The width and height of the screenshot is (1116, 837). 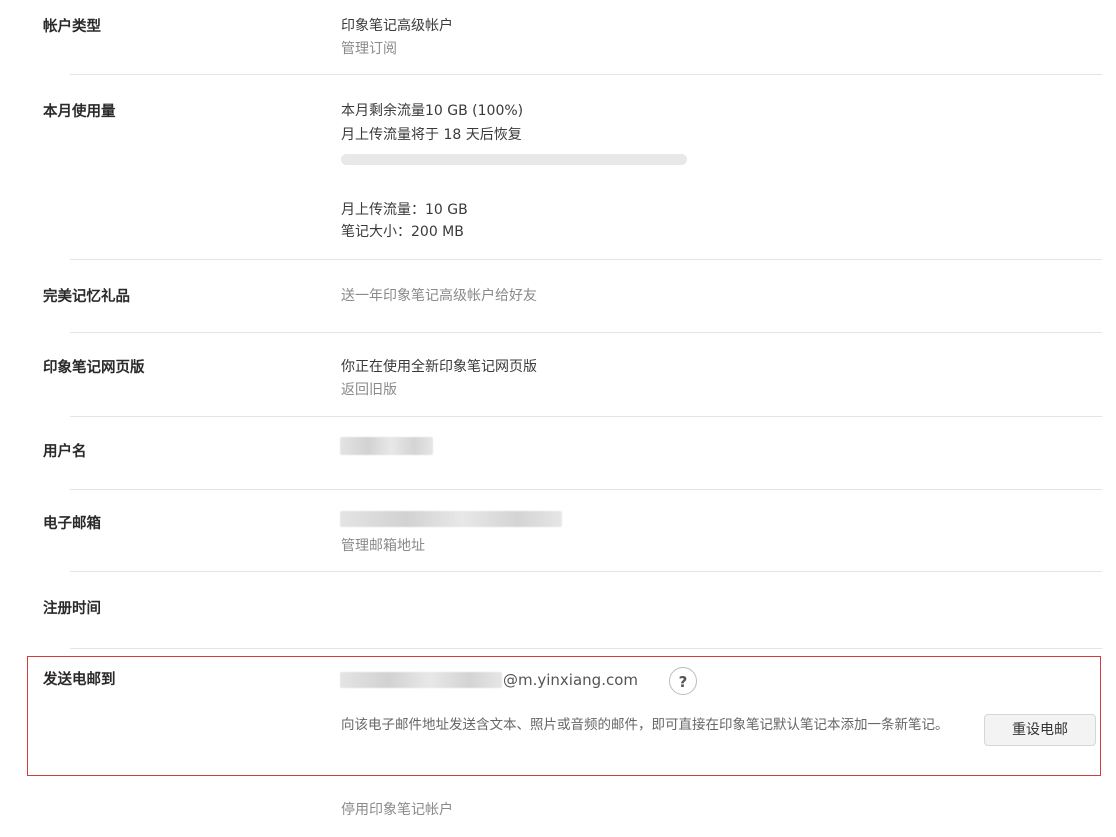 What do you see at coordinates (72, 27) in the screenshot?
I see `account-type-label: 帐户类型` at bounding box center [72, 27].